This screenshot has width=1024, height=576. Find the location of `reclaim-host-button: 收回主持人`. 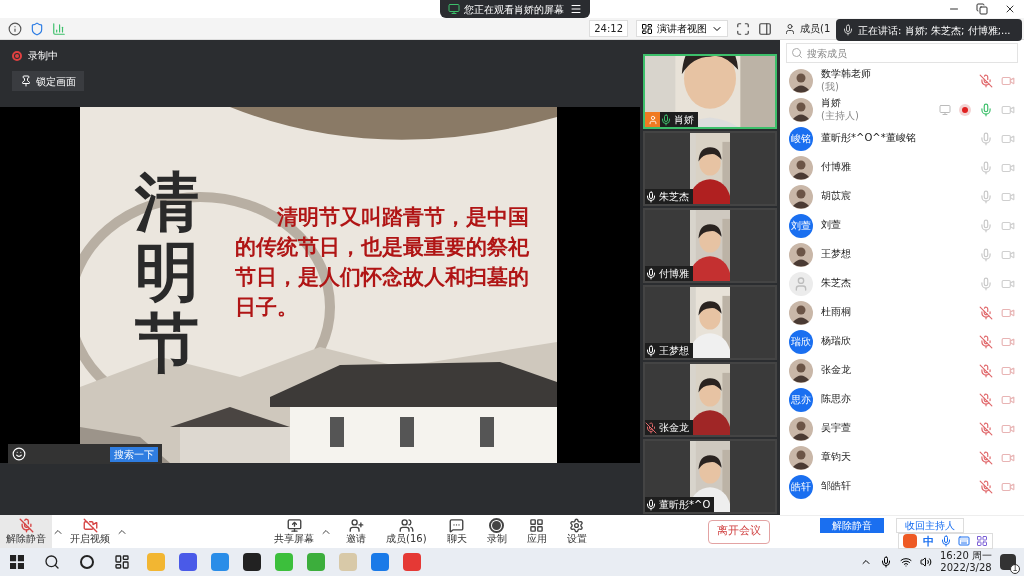

reclaim-host-button: 收回主持人 is located at coordinates (930, 525).